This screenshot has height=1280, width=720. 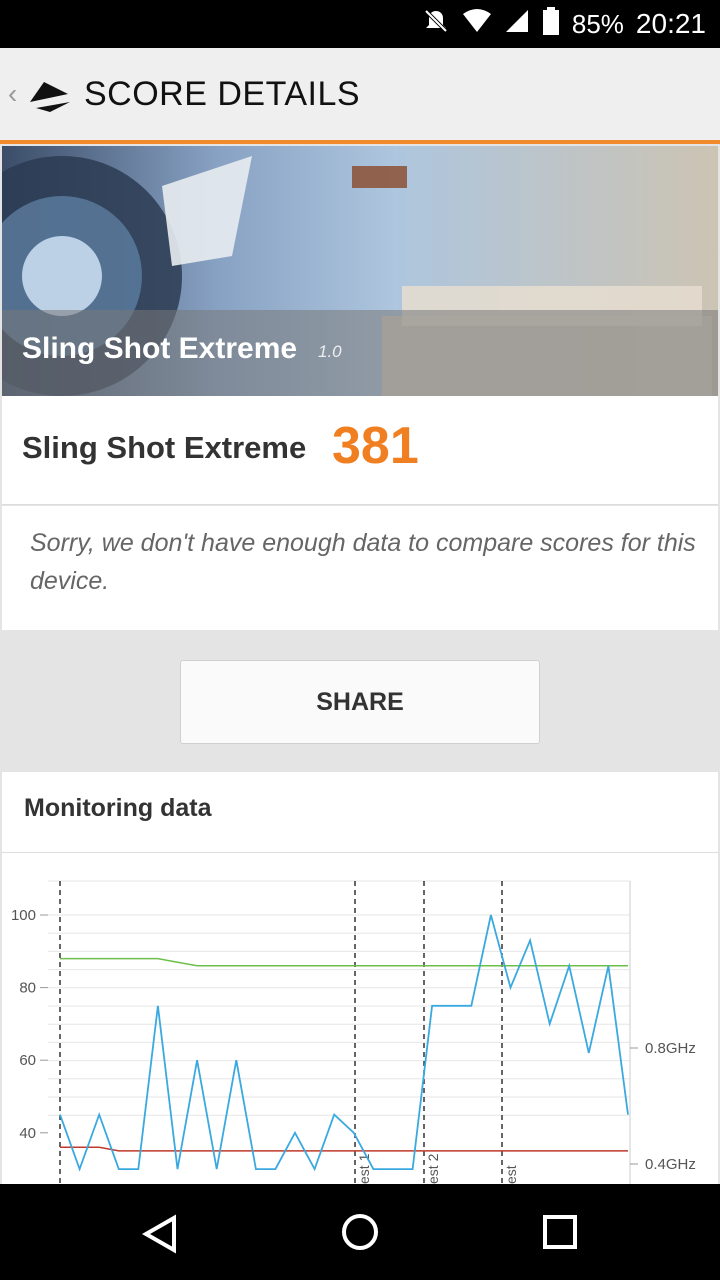 What do you see at coordinates (360, 24) in the screenshot?
I see `status-bar: 85% 20:21` at bounding box center [360, 24].